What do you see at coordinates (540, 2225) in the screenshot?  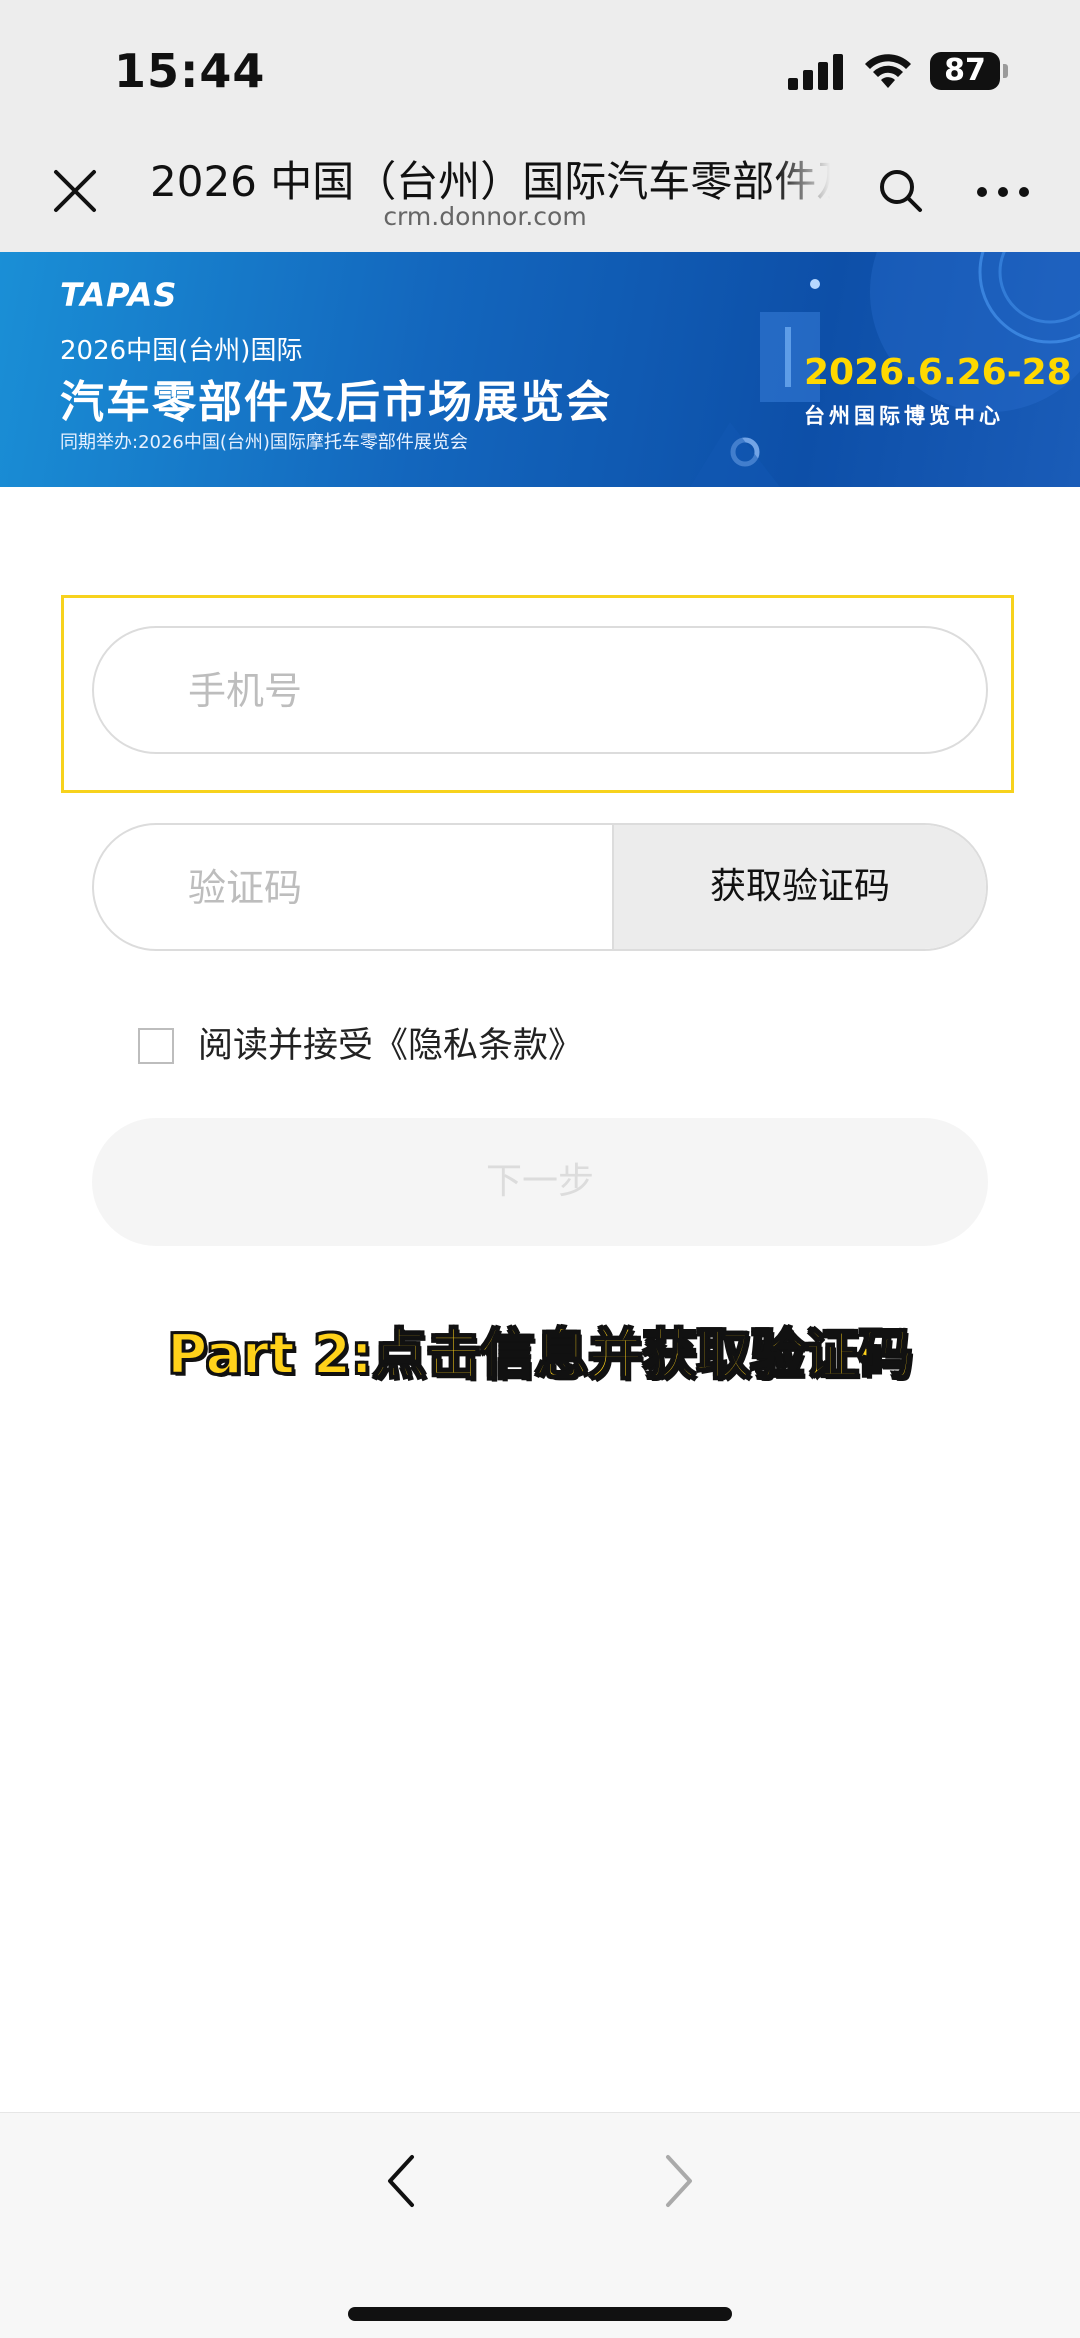 I see `bottom-nav-bar` at bounding box center [540, 2225].